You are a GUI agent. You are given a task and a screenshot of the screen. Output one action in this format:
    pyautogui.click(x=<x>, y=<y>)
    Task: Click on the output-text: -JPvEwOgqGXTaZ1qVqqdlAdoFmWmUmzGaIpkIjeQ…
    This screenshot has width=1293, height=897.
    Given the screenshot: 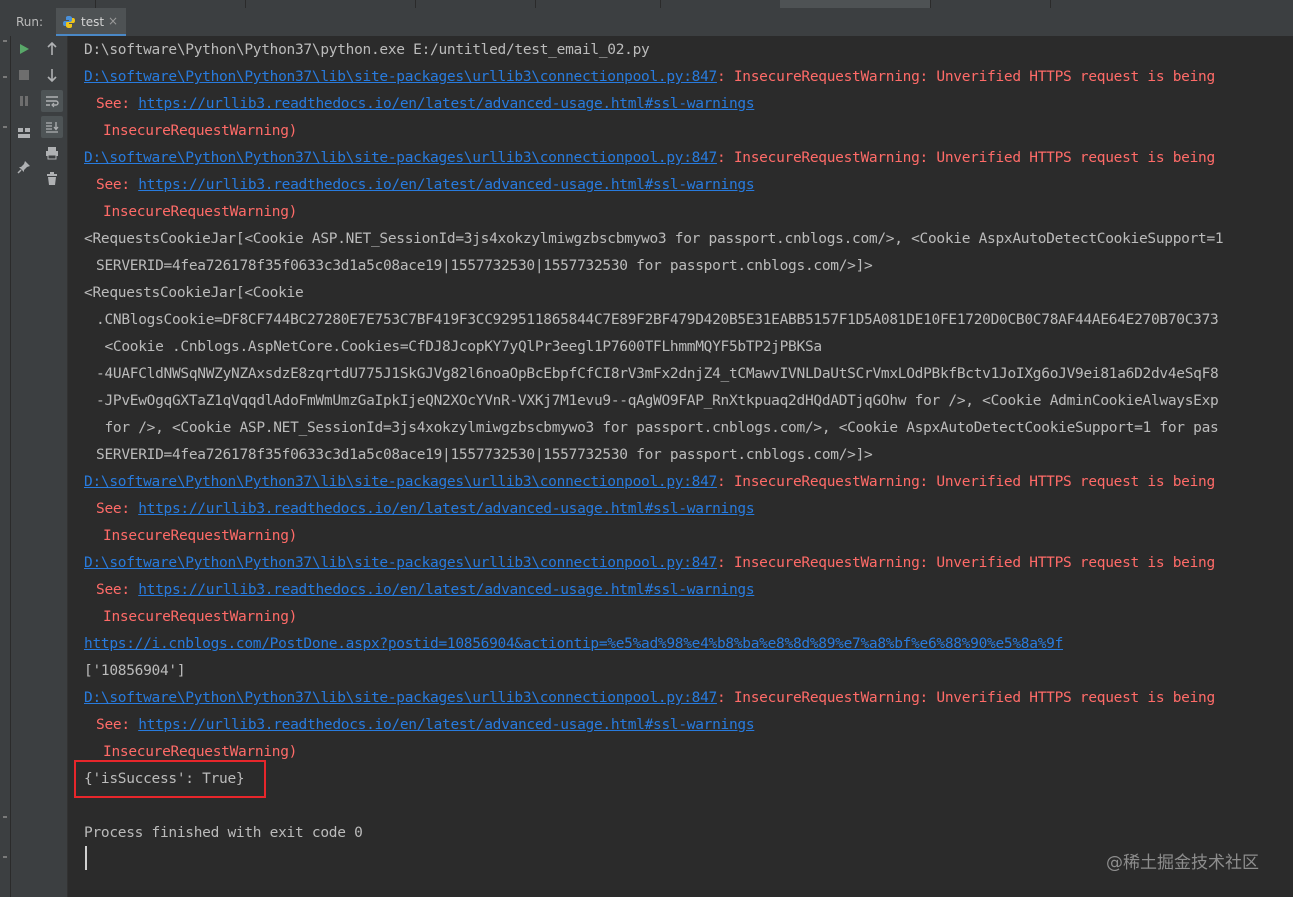 What is the action you would take?
    pyautogui.click(x=657, y=401)
    